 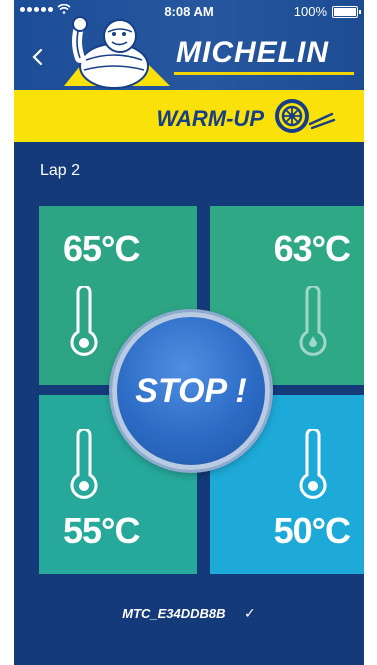 I want to click on lap-counter: Lap 2, so click(x=60, y=170).